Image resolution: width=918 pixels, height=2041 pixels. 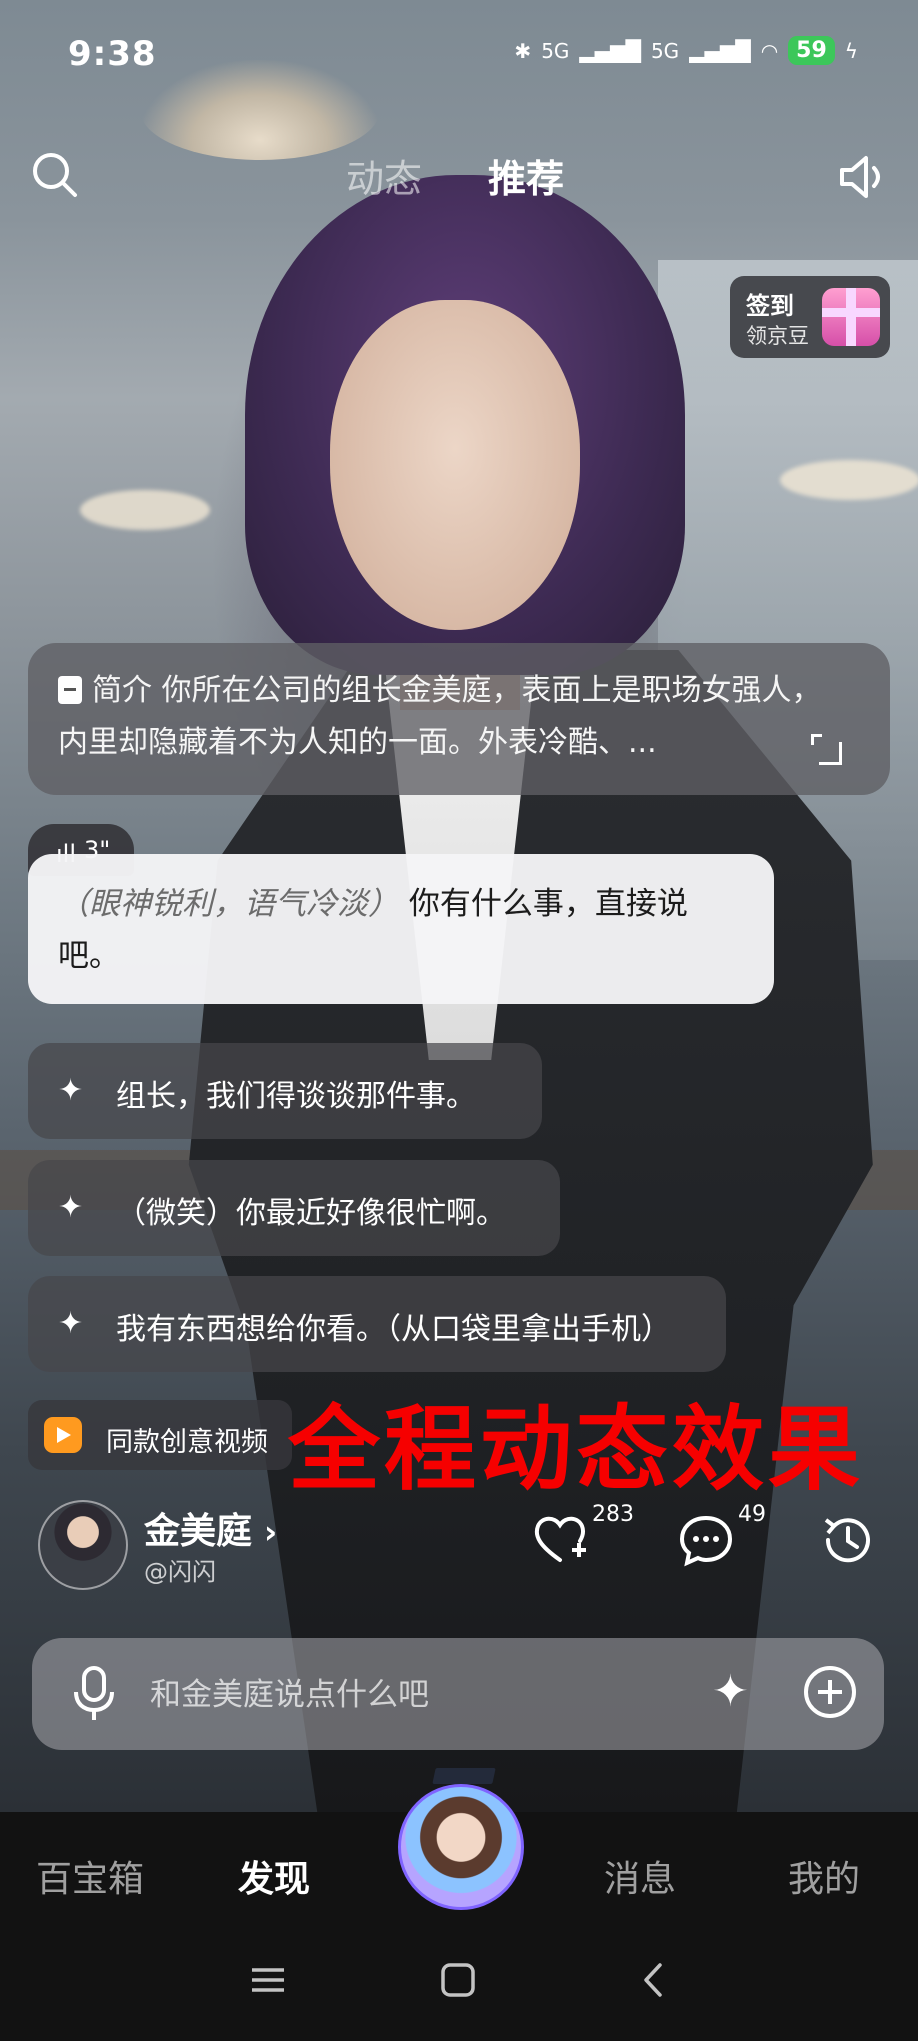 I want to click on comment-icon, so click(x=706, y=1541).